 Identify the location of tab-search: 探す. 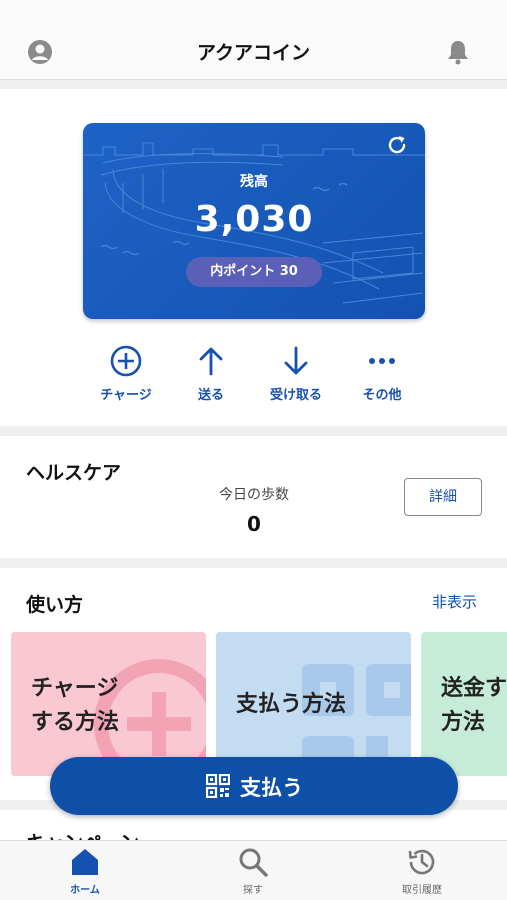
(253, 871).